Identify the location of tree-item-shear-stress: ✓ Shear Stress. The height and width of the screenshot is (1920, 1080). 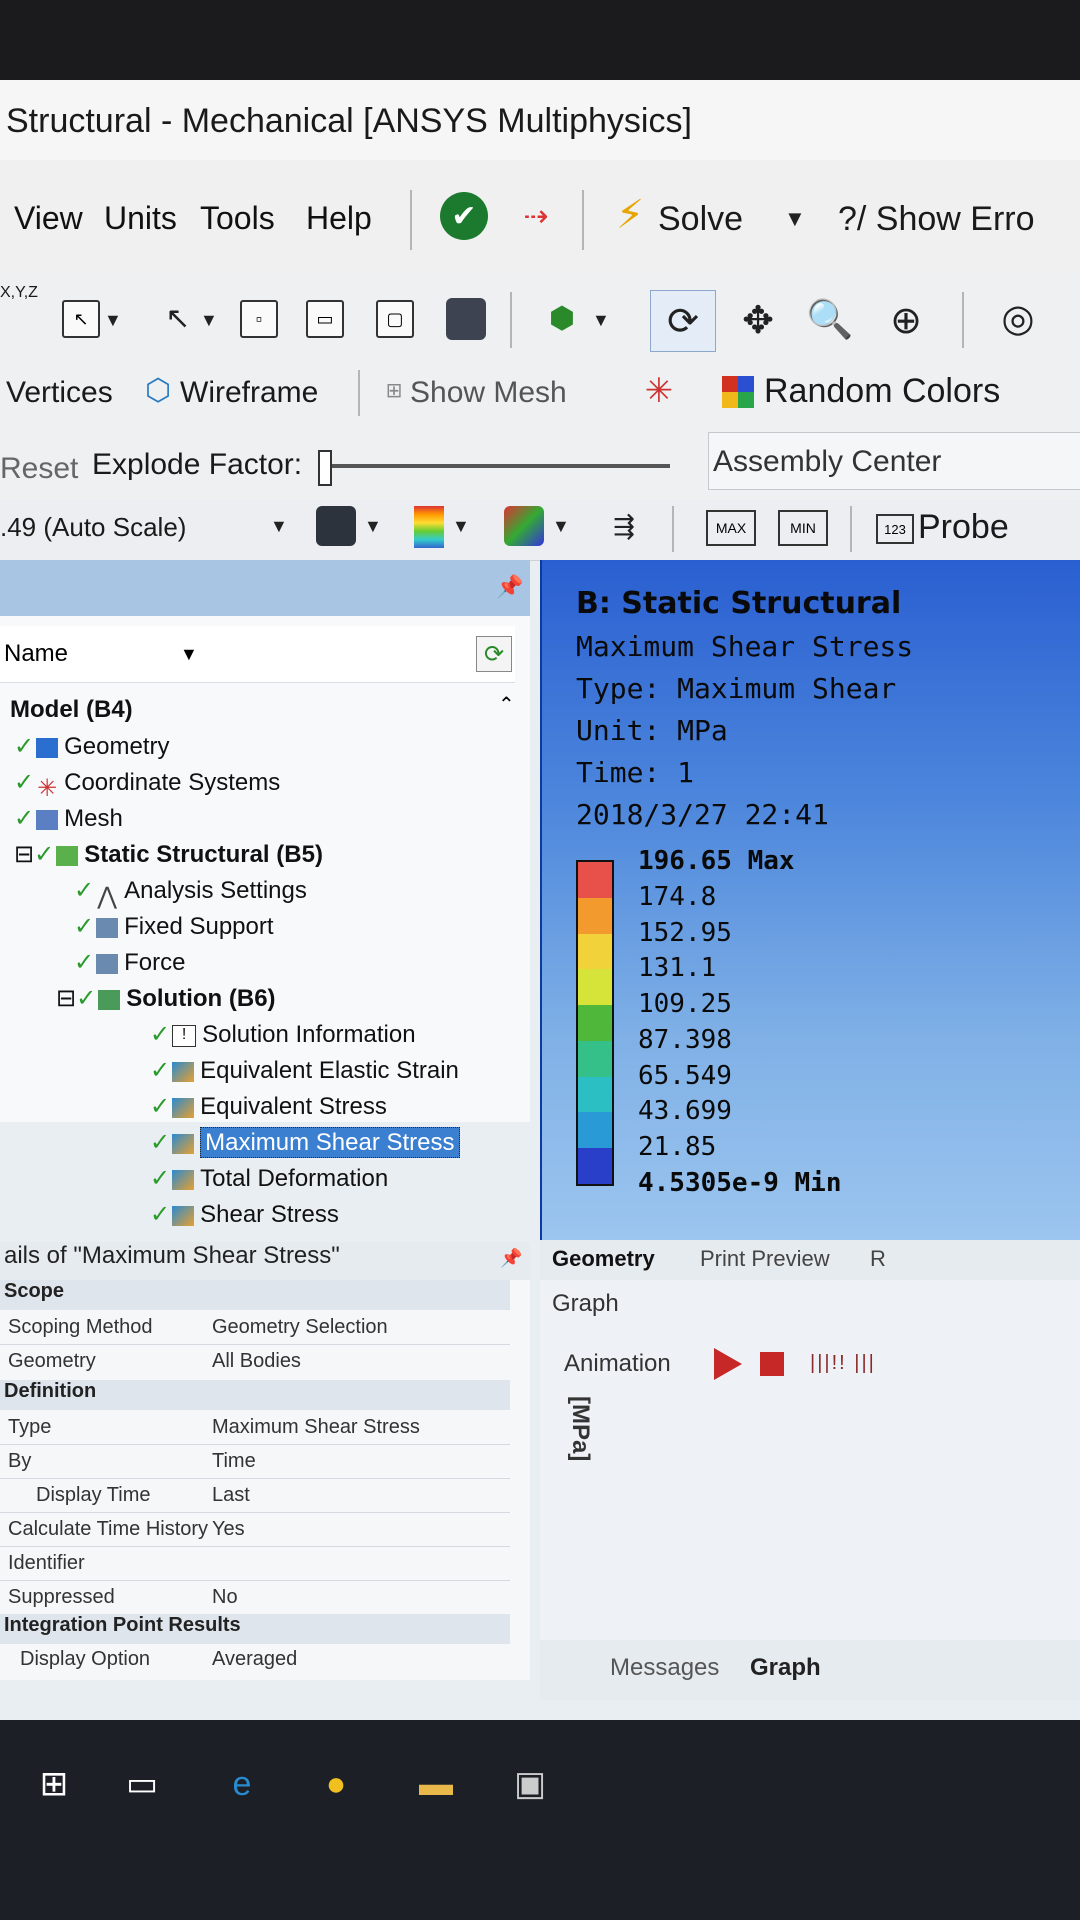
(244, 1214).